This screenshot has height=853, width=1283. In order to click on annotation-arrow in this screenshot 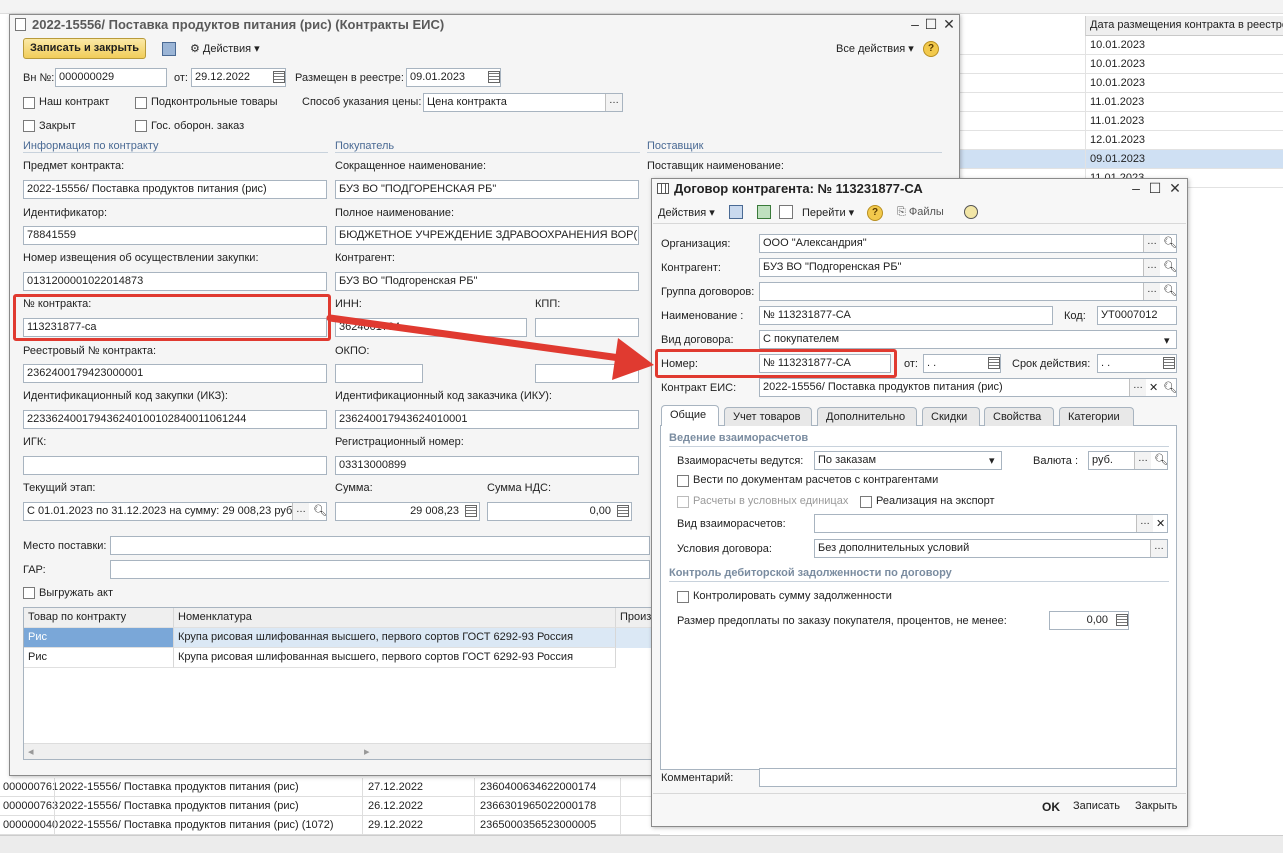, I will do `click(490, 347)`.